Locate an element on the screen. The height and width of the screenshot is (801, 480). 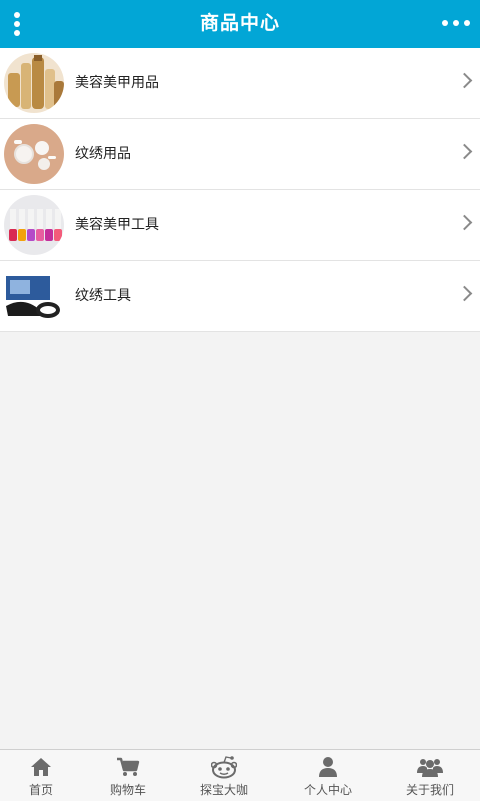
tab-label: 购物车 is located at coordinates (127, 790).